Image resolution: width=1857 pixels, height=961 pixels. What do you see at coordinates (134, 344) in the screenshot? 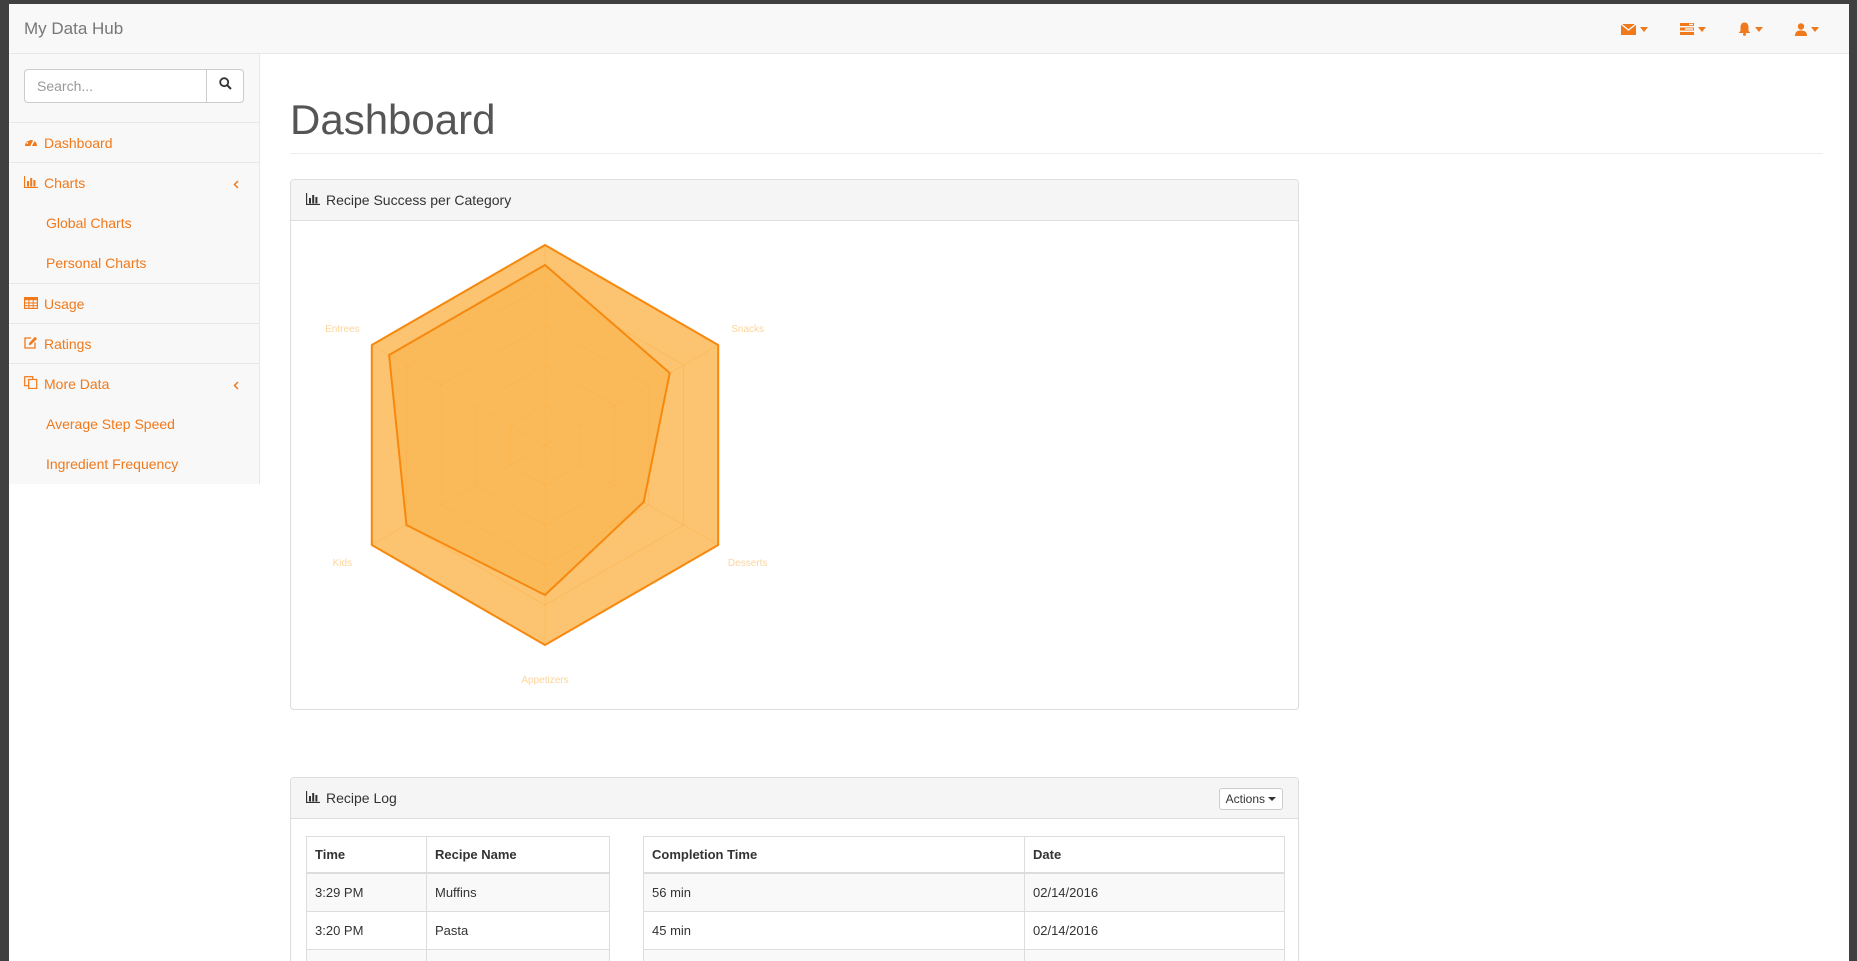
I see `sidebar-item-ratings: Ratings` at bounding box center [134, 344].